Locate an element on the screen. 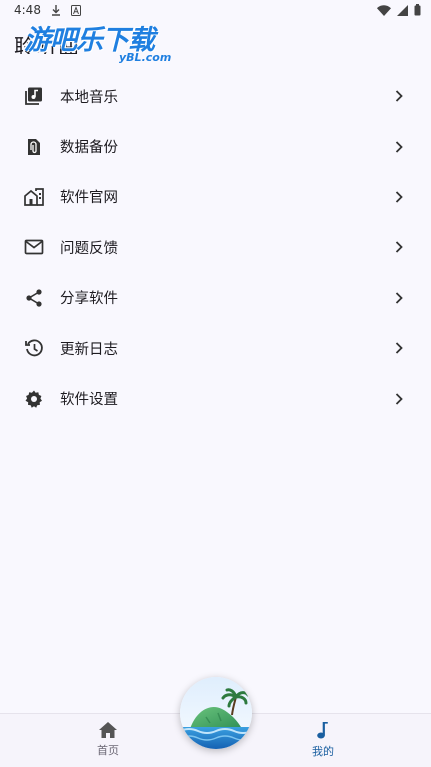 Image resolution: width=431 pixels, height=767 pixels. album-cover-island is located at coordinates (216, 713).